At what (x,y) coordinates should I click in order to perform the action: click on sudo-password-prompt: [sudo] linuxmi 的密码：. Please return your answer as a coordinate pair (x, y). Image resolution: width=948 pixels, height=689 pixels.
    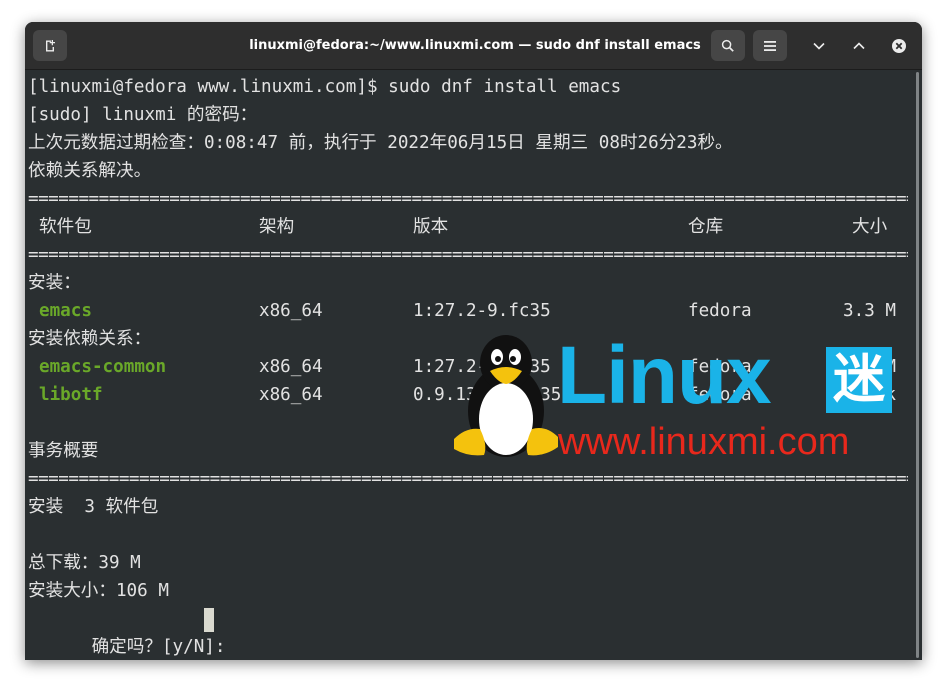
    Looking at the image, I should click on (143, 115).